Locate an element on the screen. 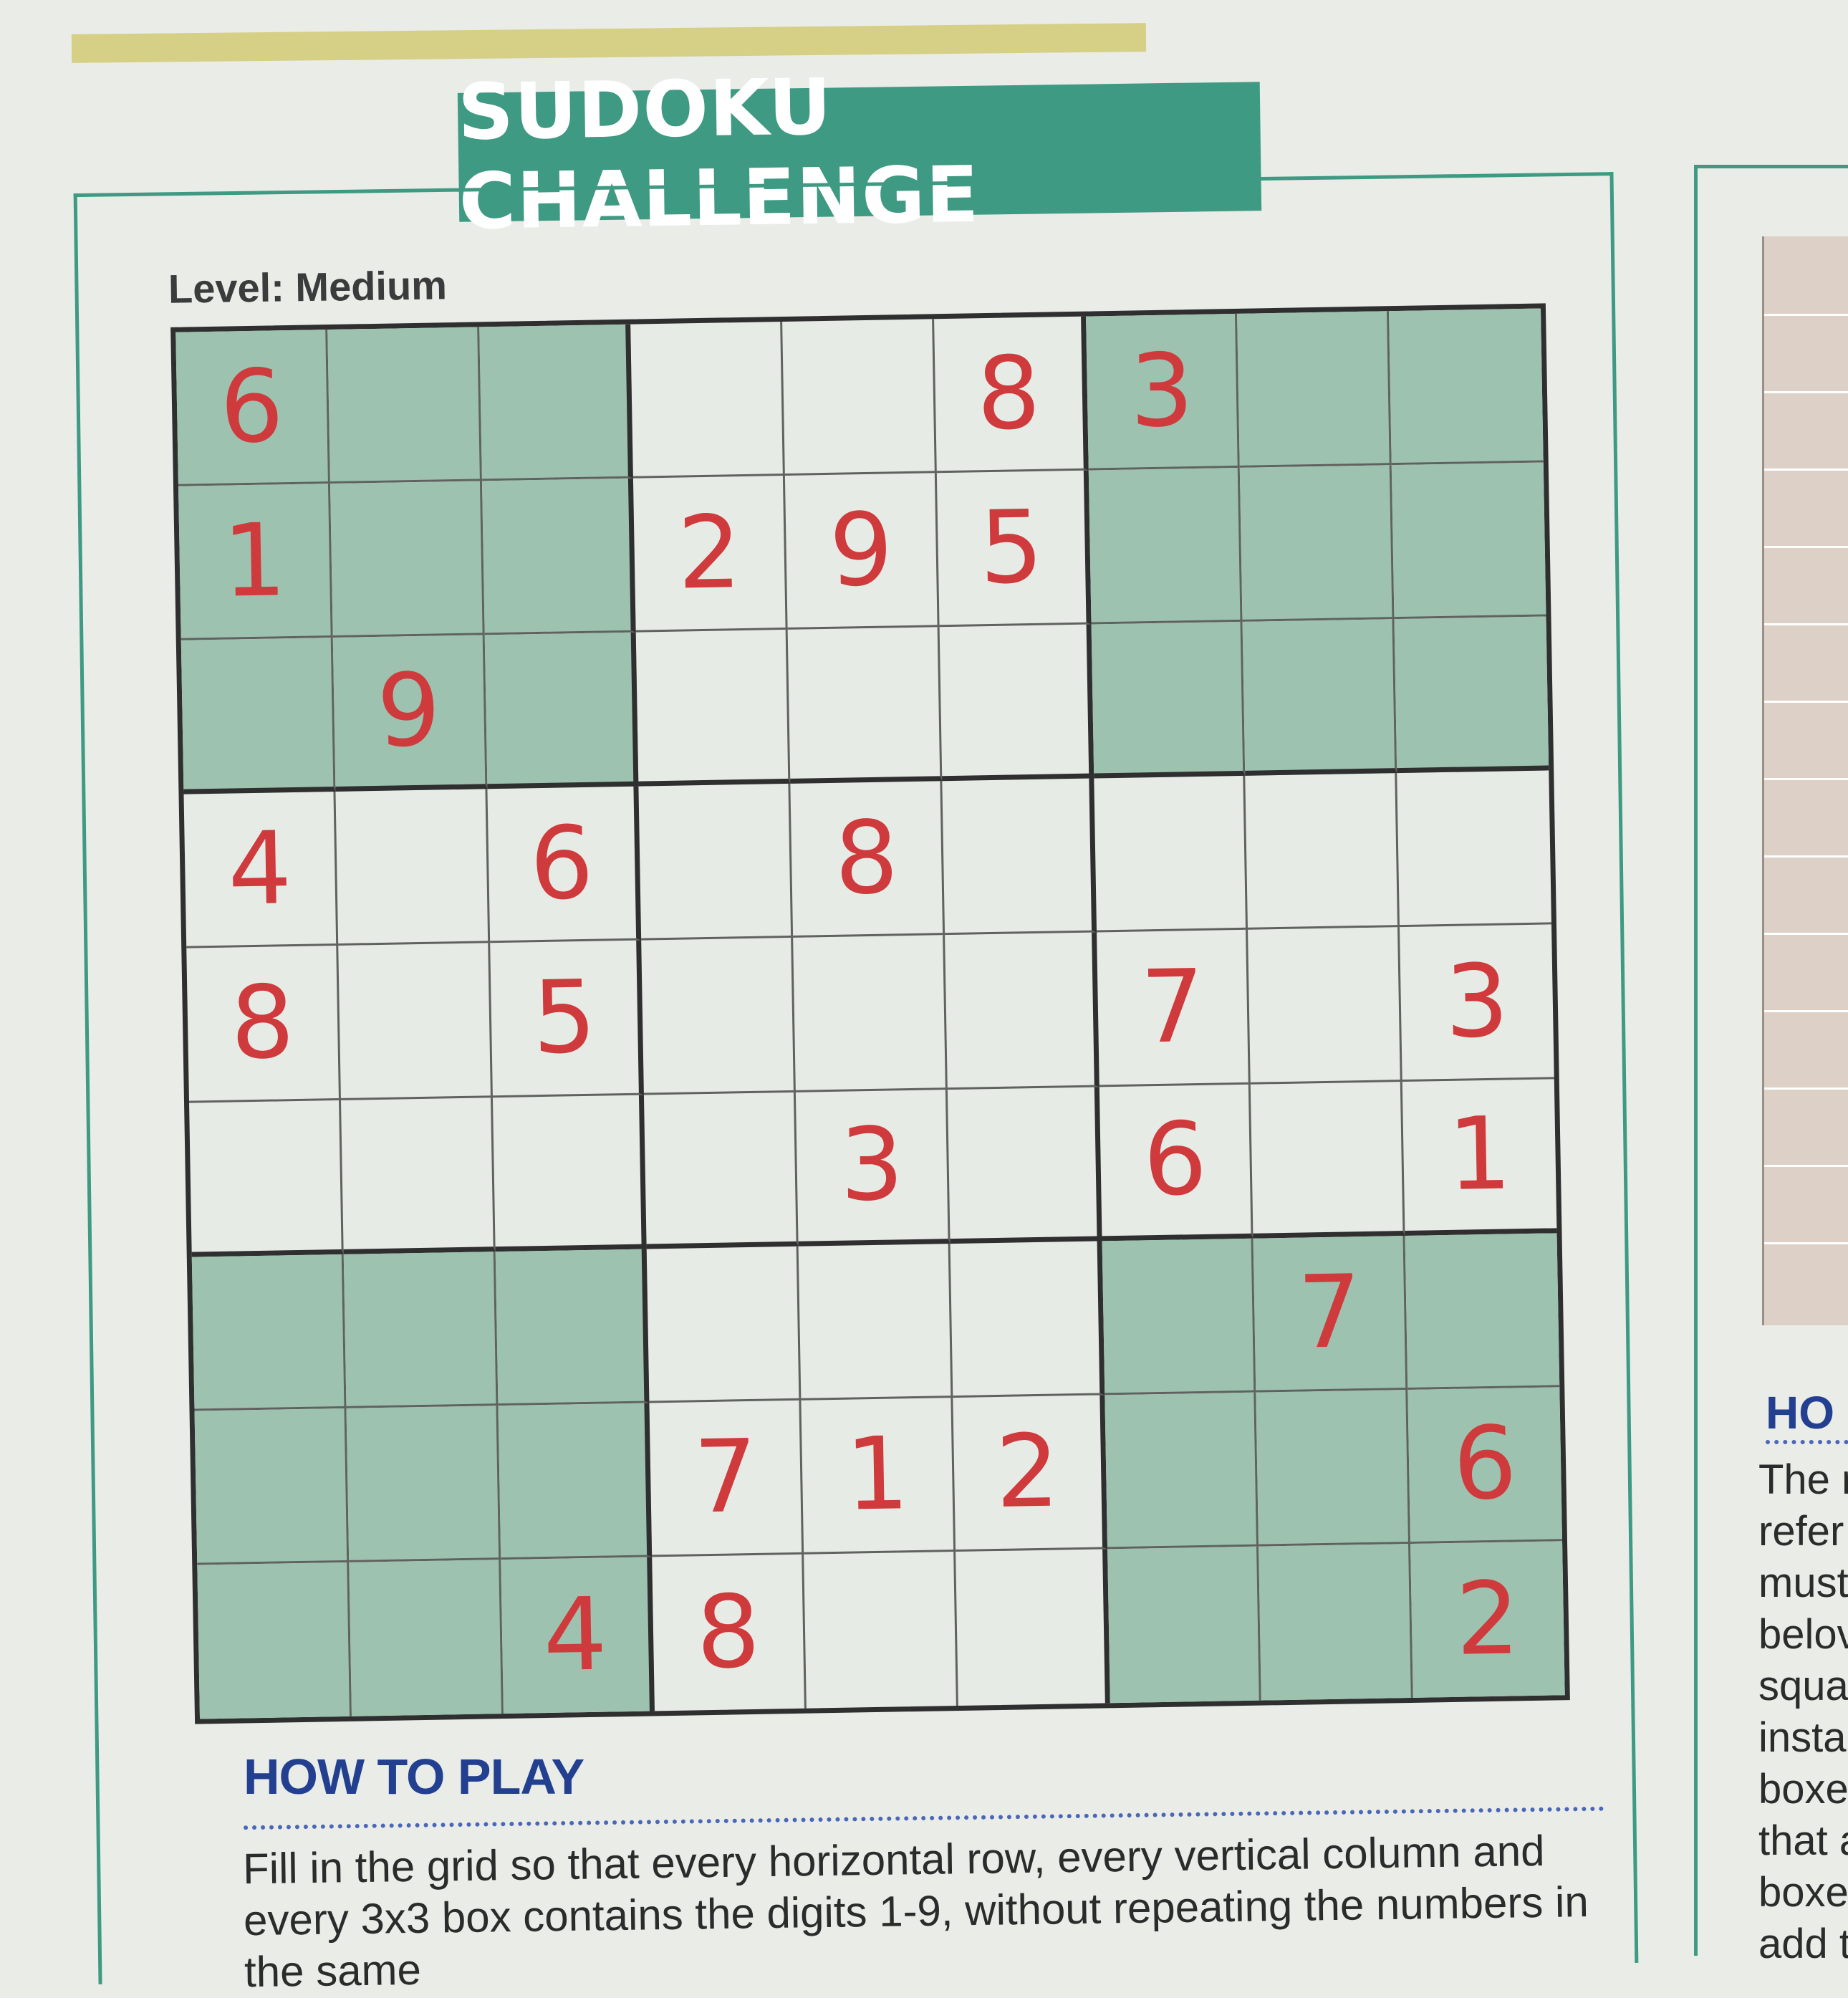 Image resolution: width=1848 pixels, height=1998 pixels. adjacent-text-line: boxes is located at coordinates (1803, 1789).